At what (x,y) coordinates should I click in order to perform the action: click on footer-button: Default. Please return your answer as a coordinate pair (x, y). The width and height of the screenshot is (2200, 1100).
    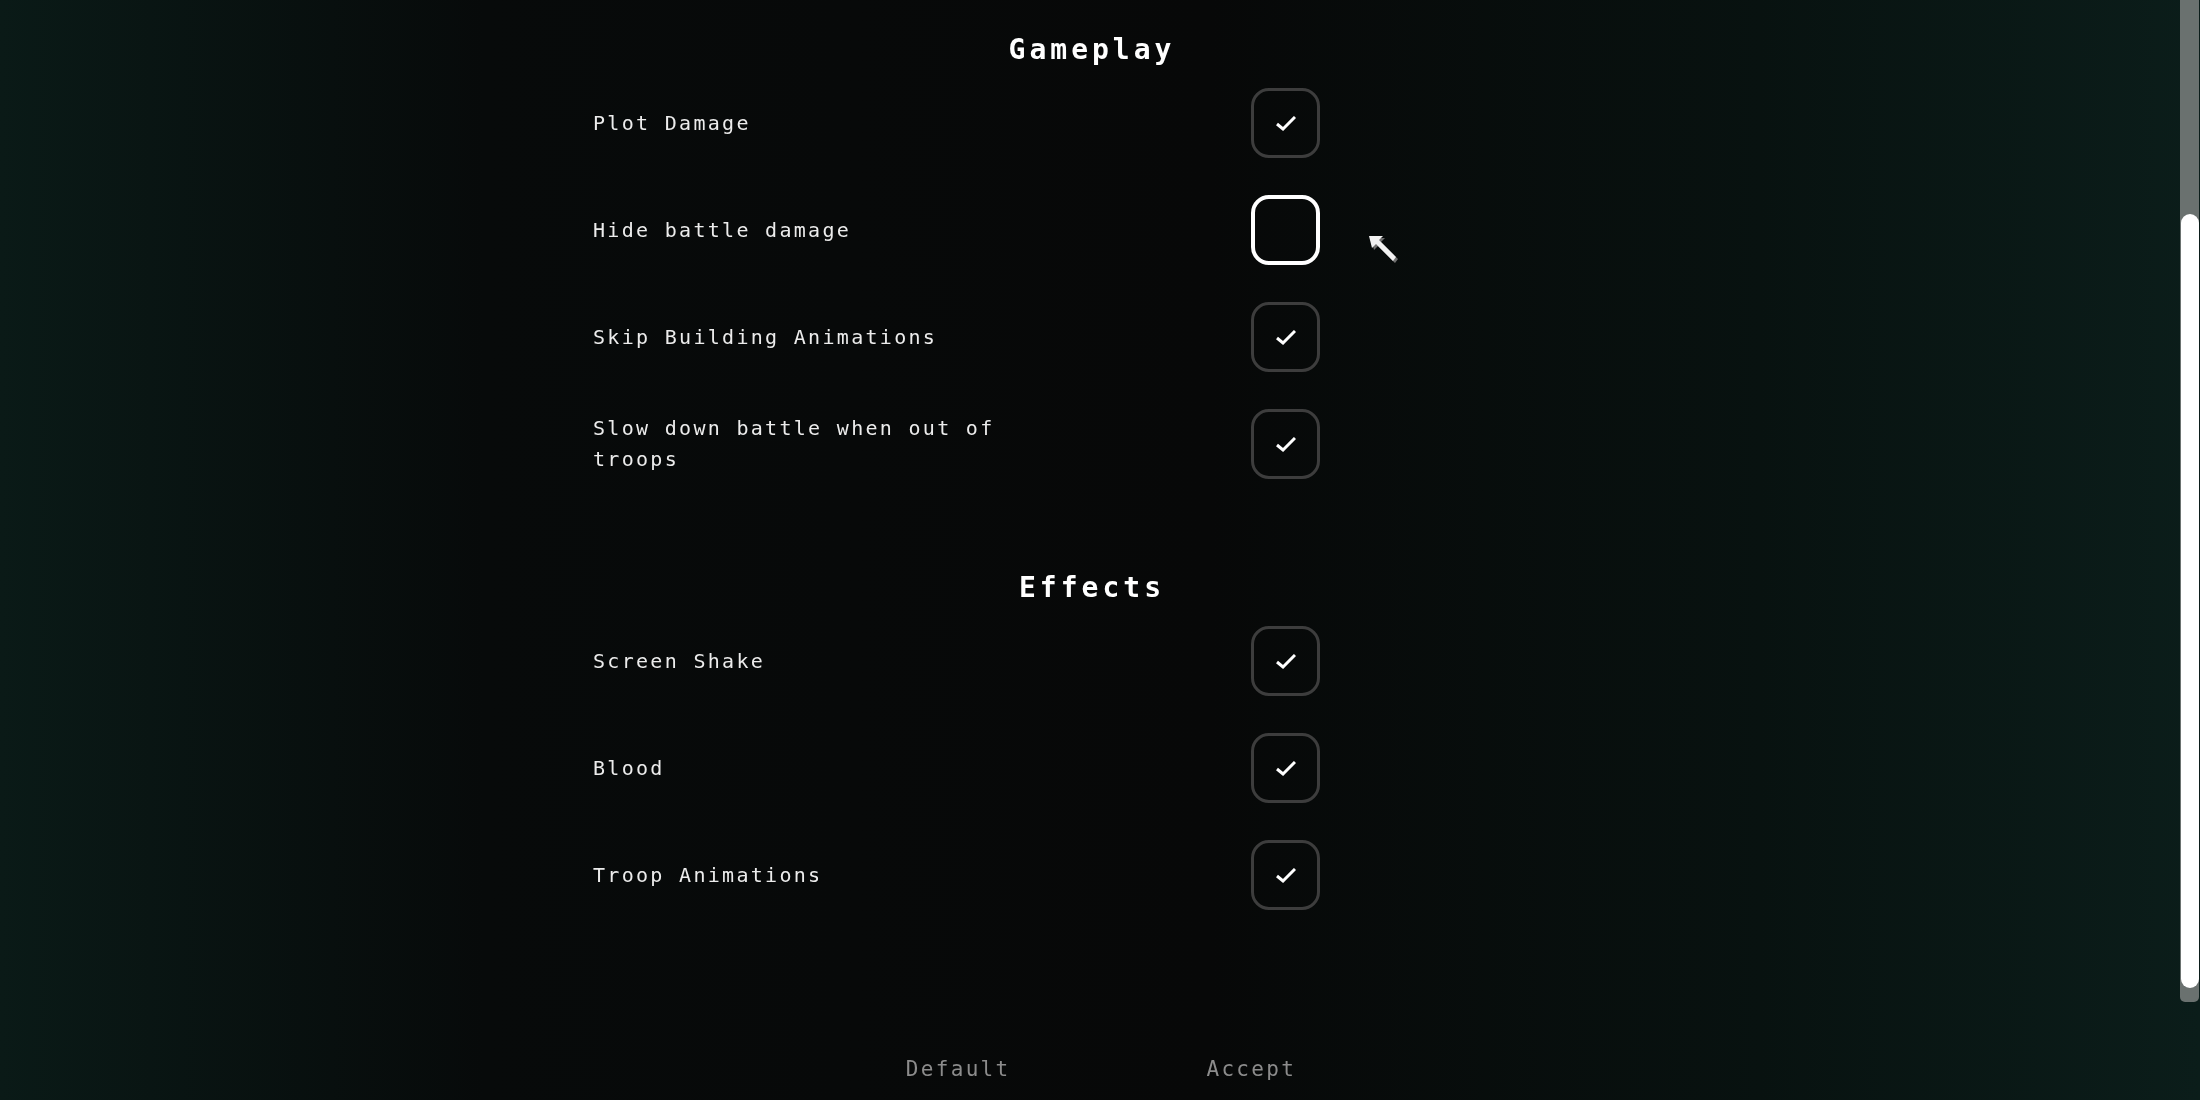
    Looking at the image, I should click on (958, 1069).